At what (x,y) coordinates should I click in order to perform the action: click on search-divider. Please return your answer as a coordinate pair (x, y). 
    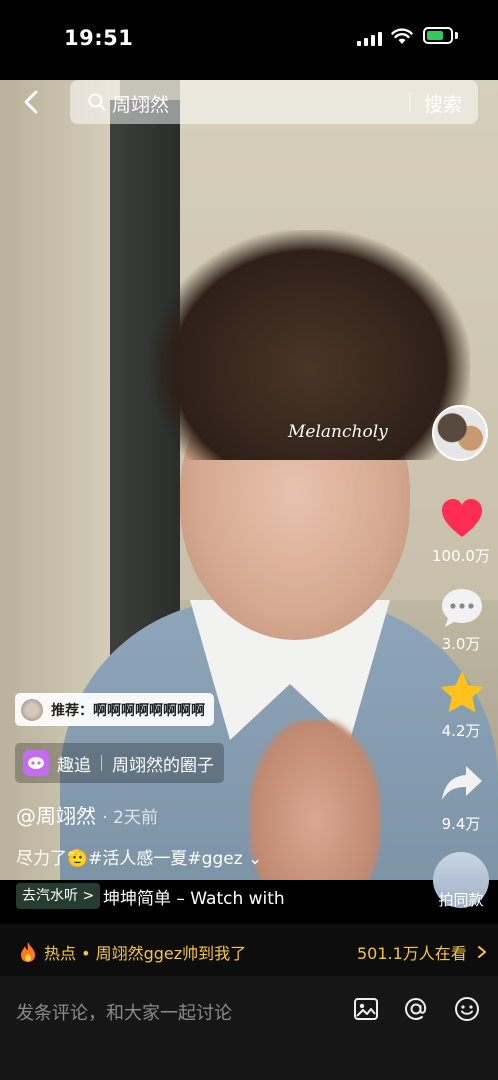
    Looking at the image, I should click on (409, 102).